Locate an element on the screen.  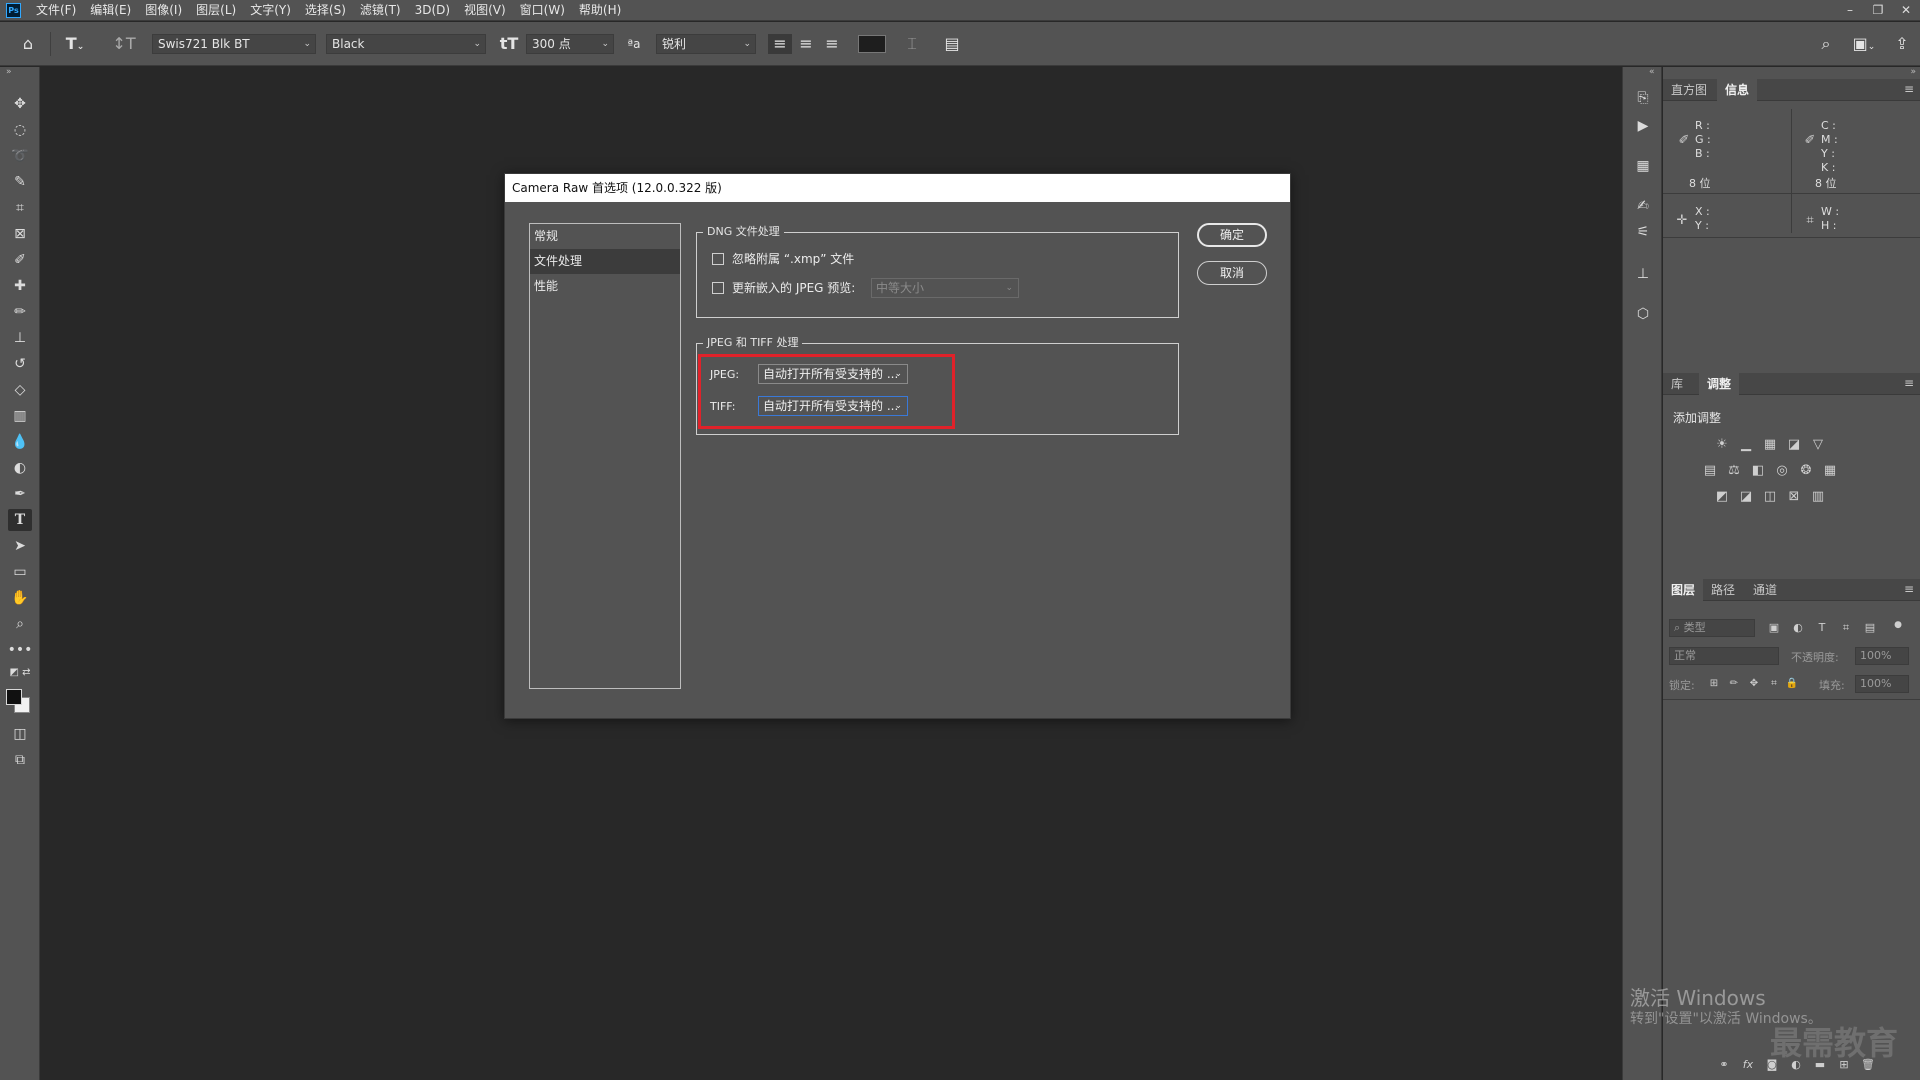
move-tool-icon: ✥ is located at coordinates (20, 104).